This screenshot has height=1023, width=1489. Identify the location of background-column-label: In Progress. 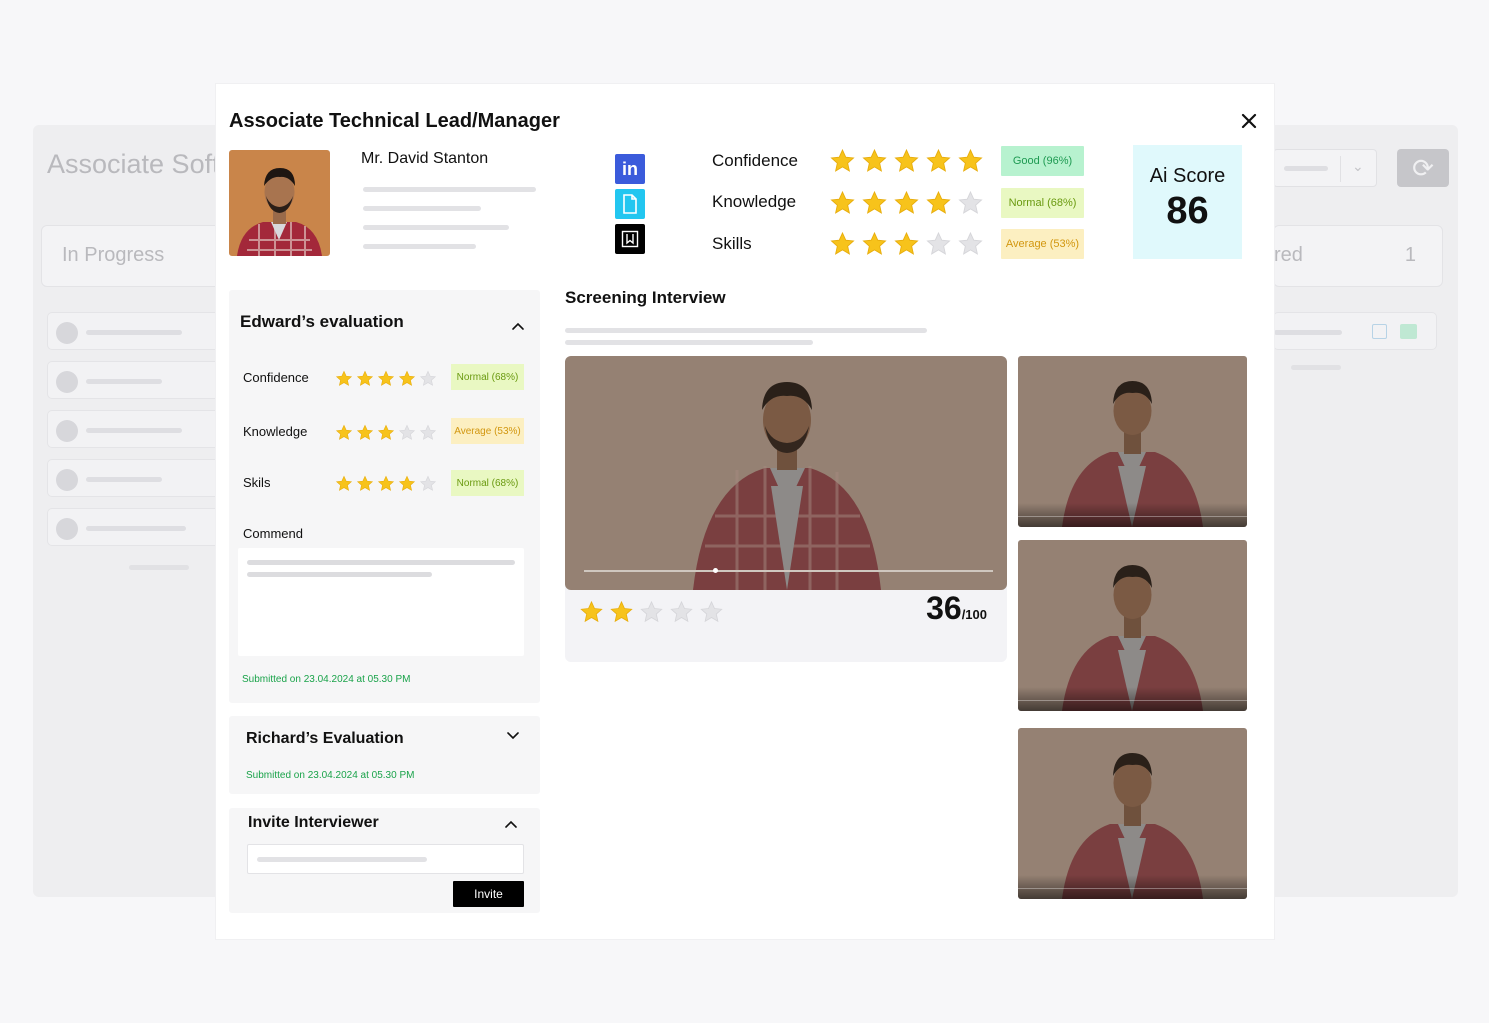
(113, 255).